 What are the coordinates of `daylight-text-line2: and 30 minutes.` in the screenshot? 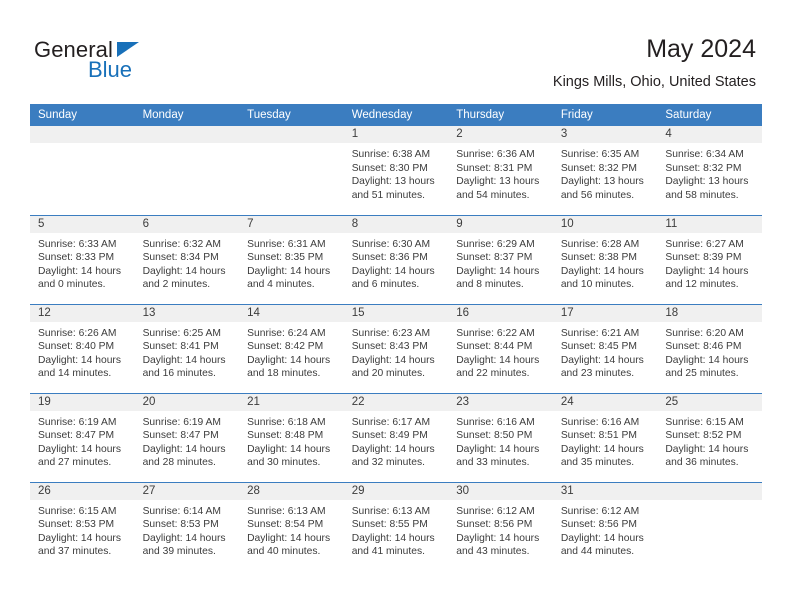 It's located at (284, 463).